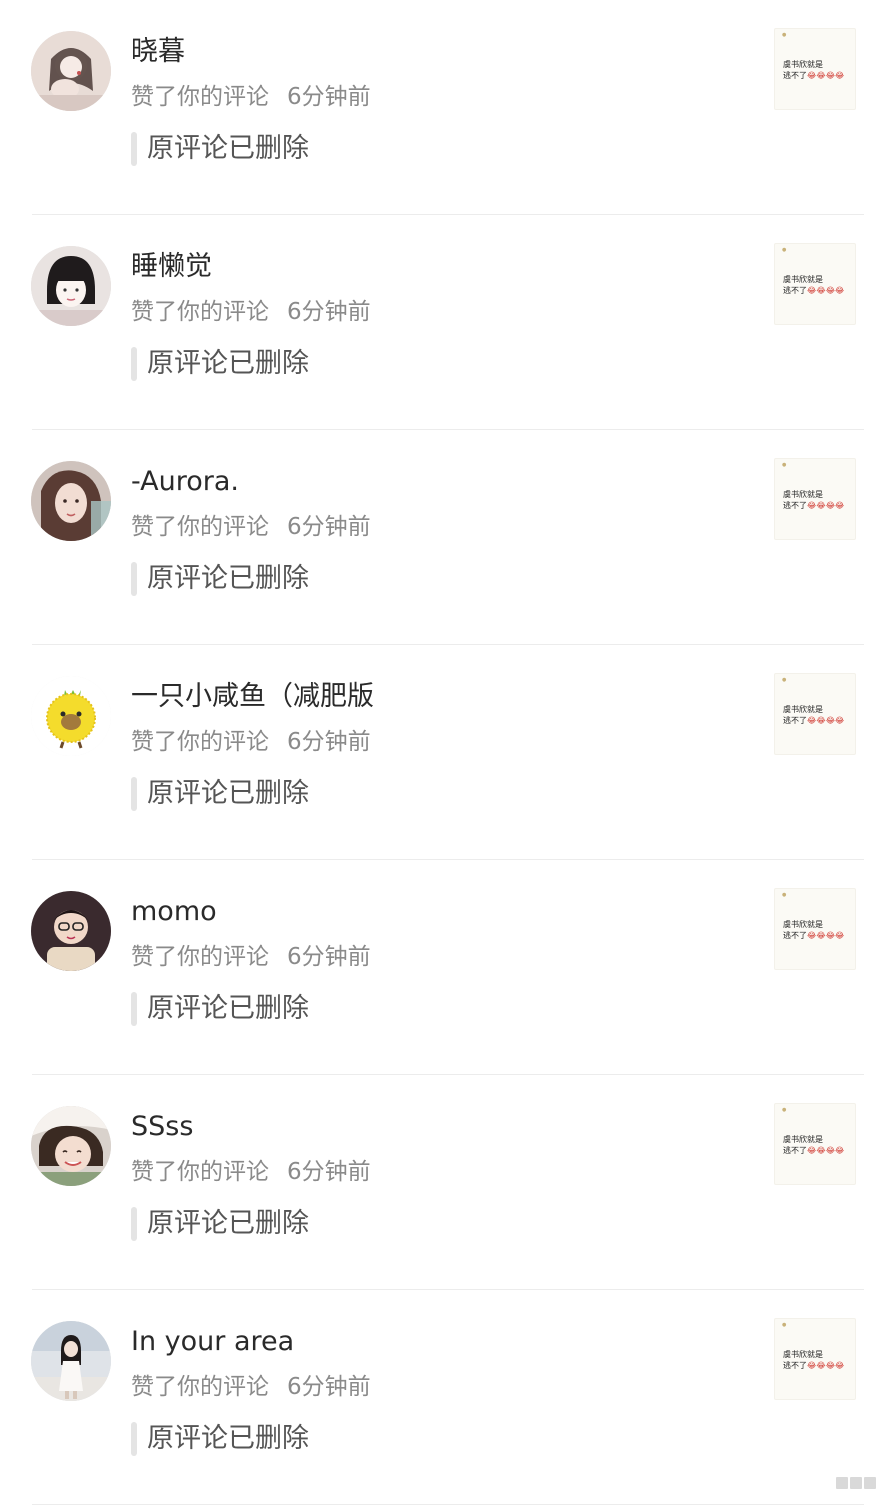  Describe the element at coordinates (162, 1127) in the screenshot. I see `user-name: SSss` at that location.